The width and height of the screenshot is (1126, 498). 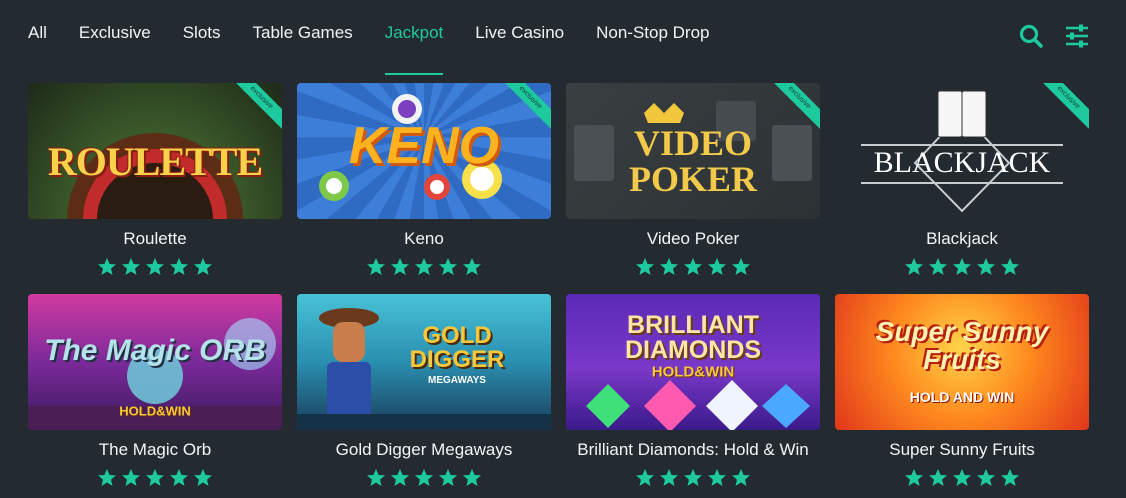 What do you see at coordinates (114, 32) in the screenshot?
I see `tab-label: Exclusive` at bounding box center [114, 32].